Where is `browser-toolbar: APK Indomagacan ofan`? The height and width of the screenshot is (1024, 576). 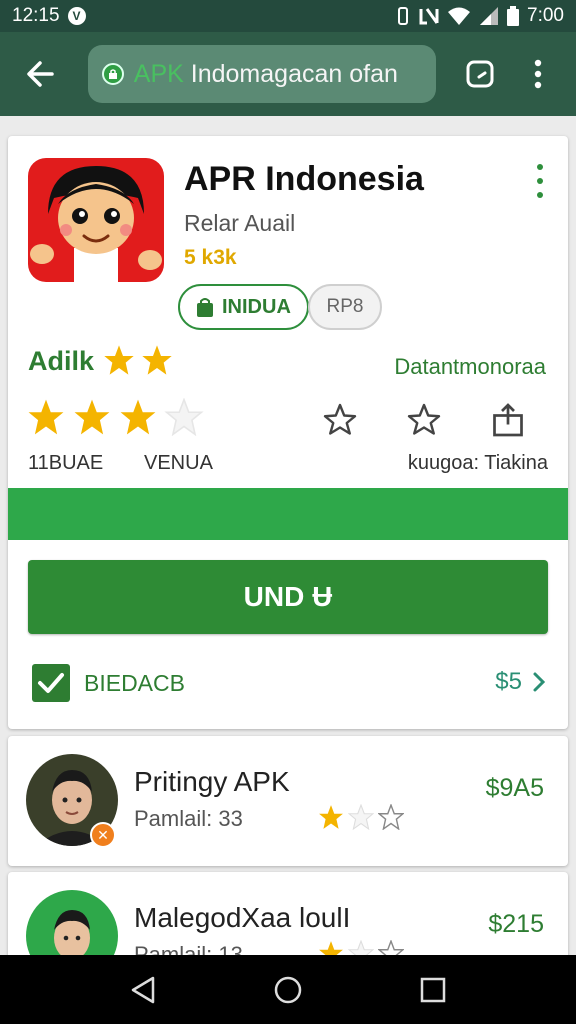 browser-toolbar: APK Indomagacan ofan is located at coordinates (288, 74).